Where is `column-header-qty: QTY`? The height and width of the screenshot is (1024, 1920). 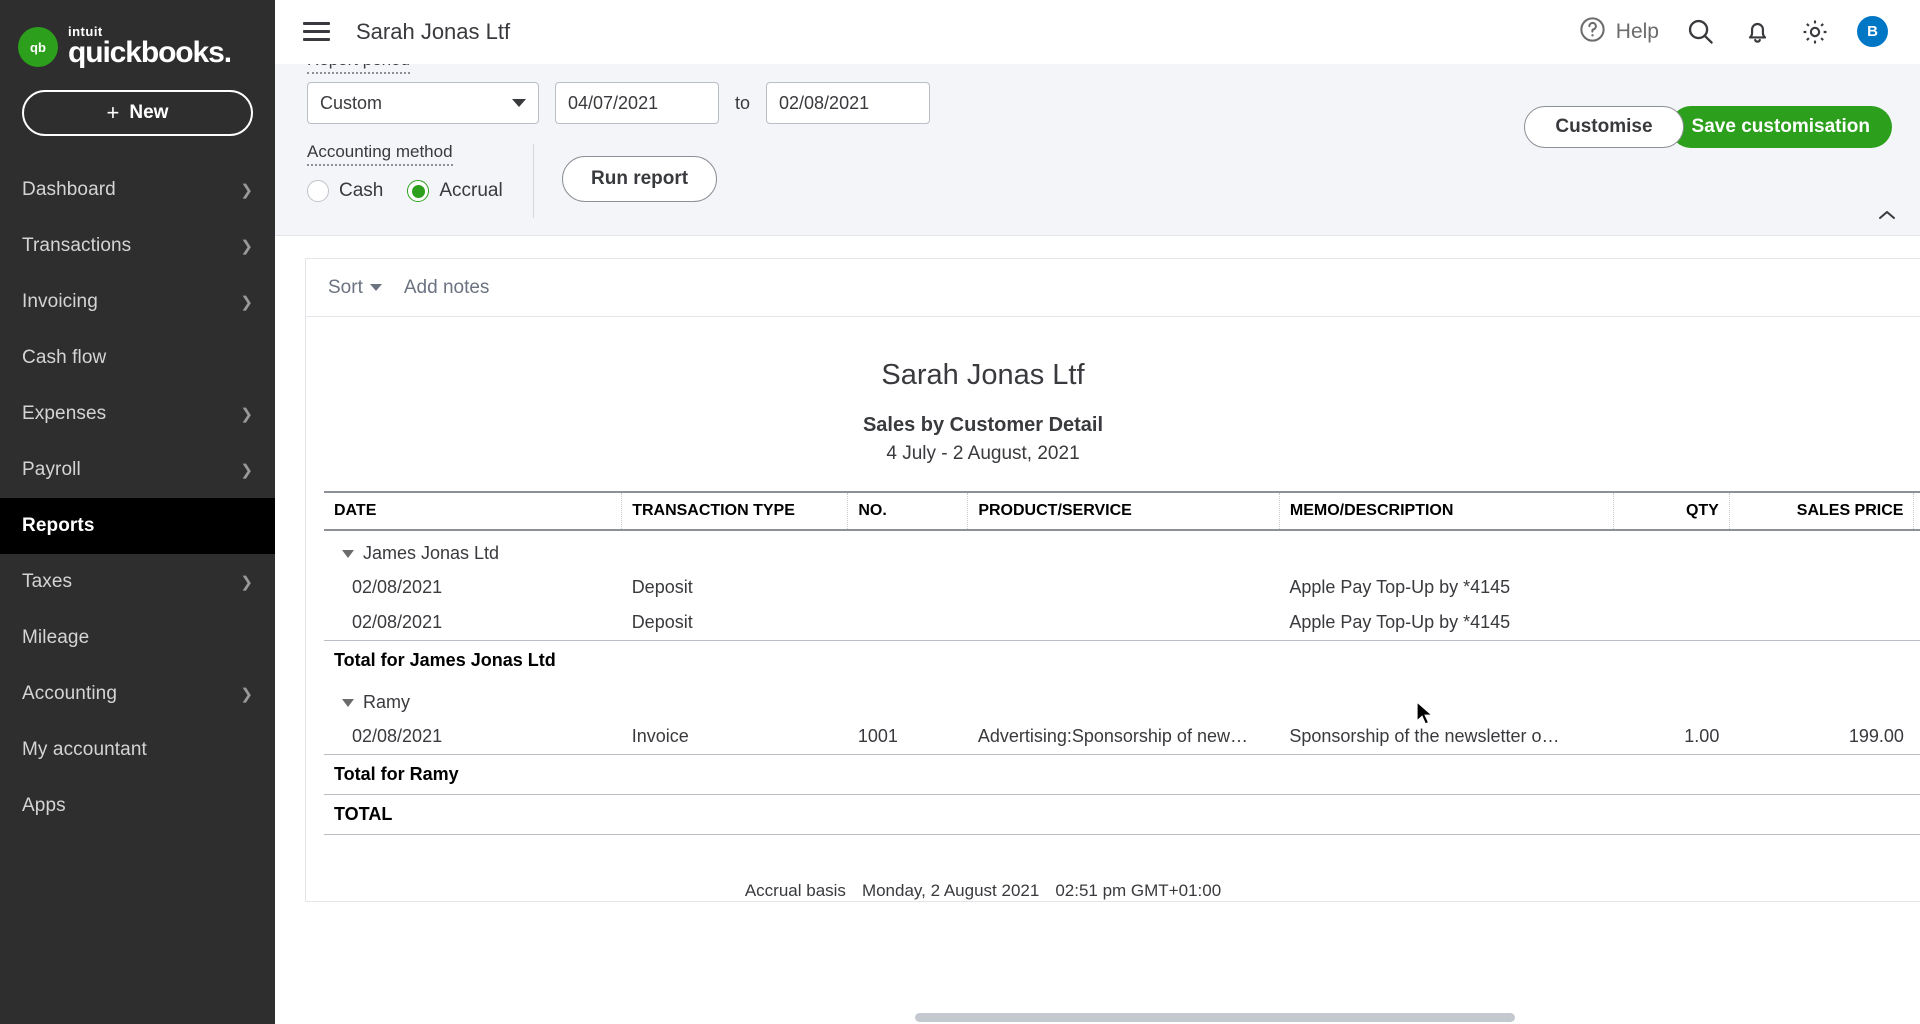
column-header-qty: QTY is located at coordinates (1671, 511).